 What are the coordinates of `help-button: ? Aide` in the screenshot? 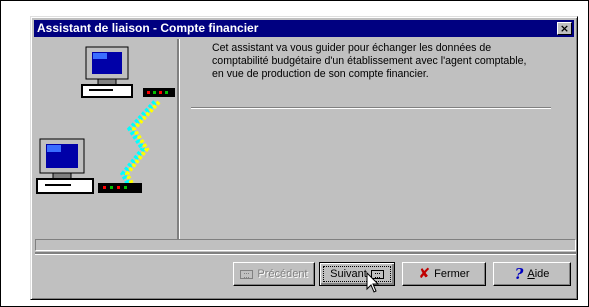 It's located at (532, 274).